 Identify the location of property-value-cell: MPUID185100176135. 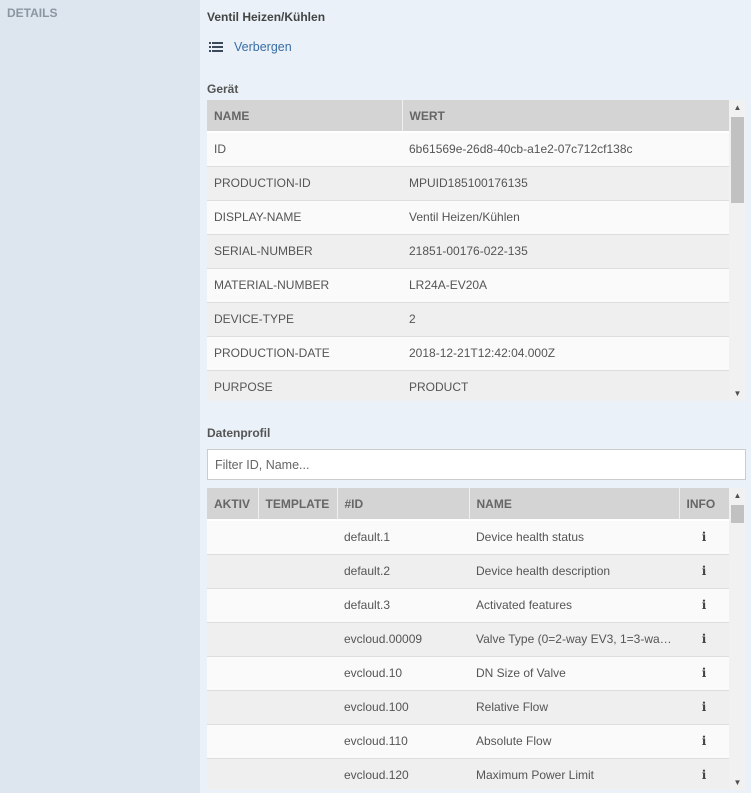
(565, 183).